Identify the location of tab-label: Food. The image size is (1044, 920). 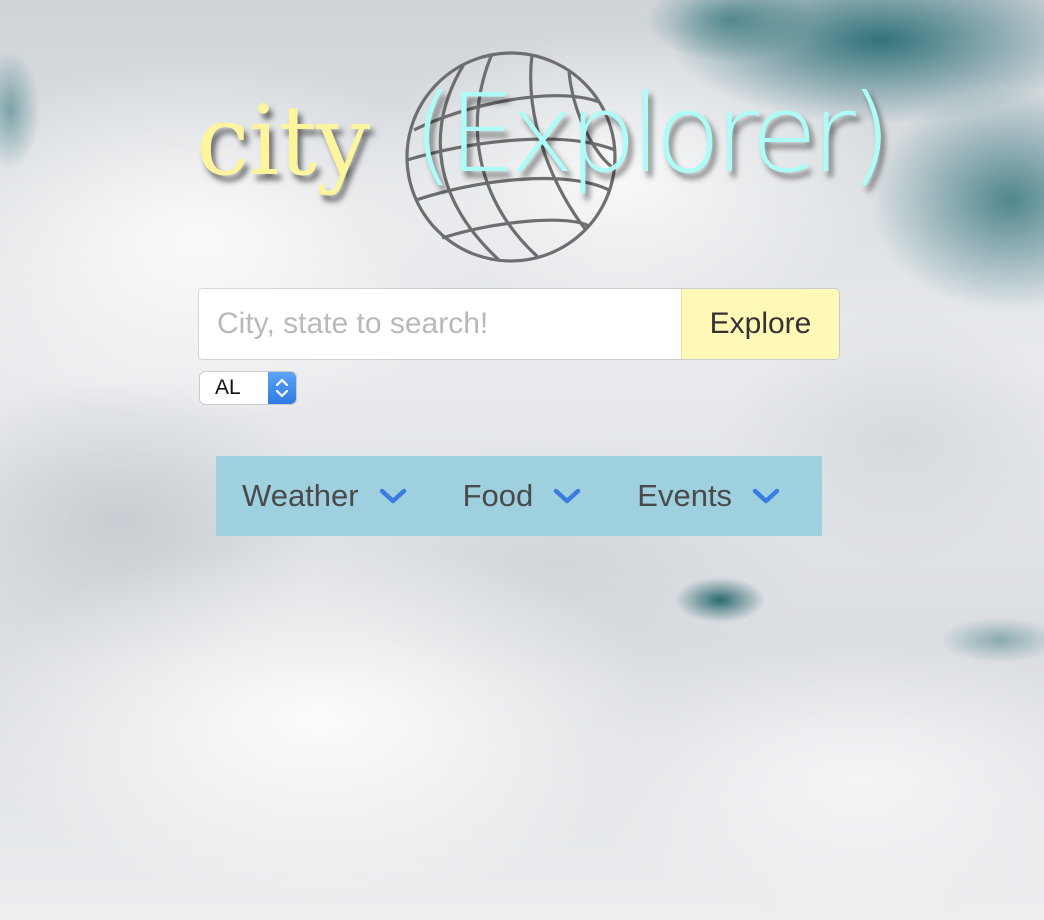
(498, 495).